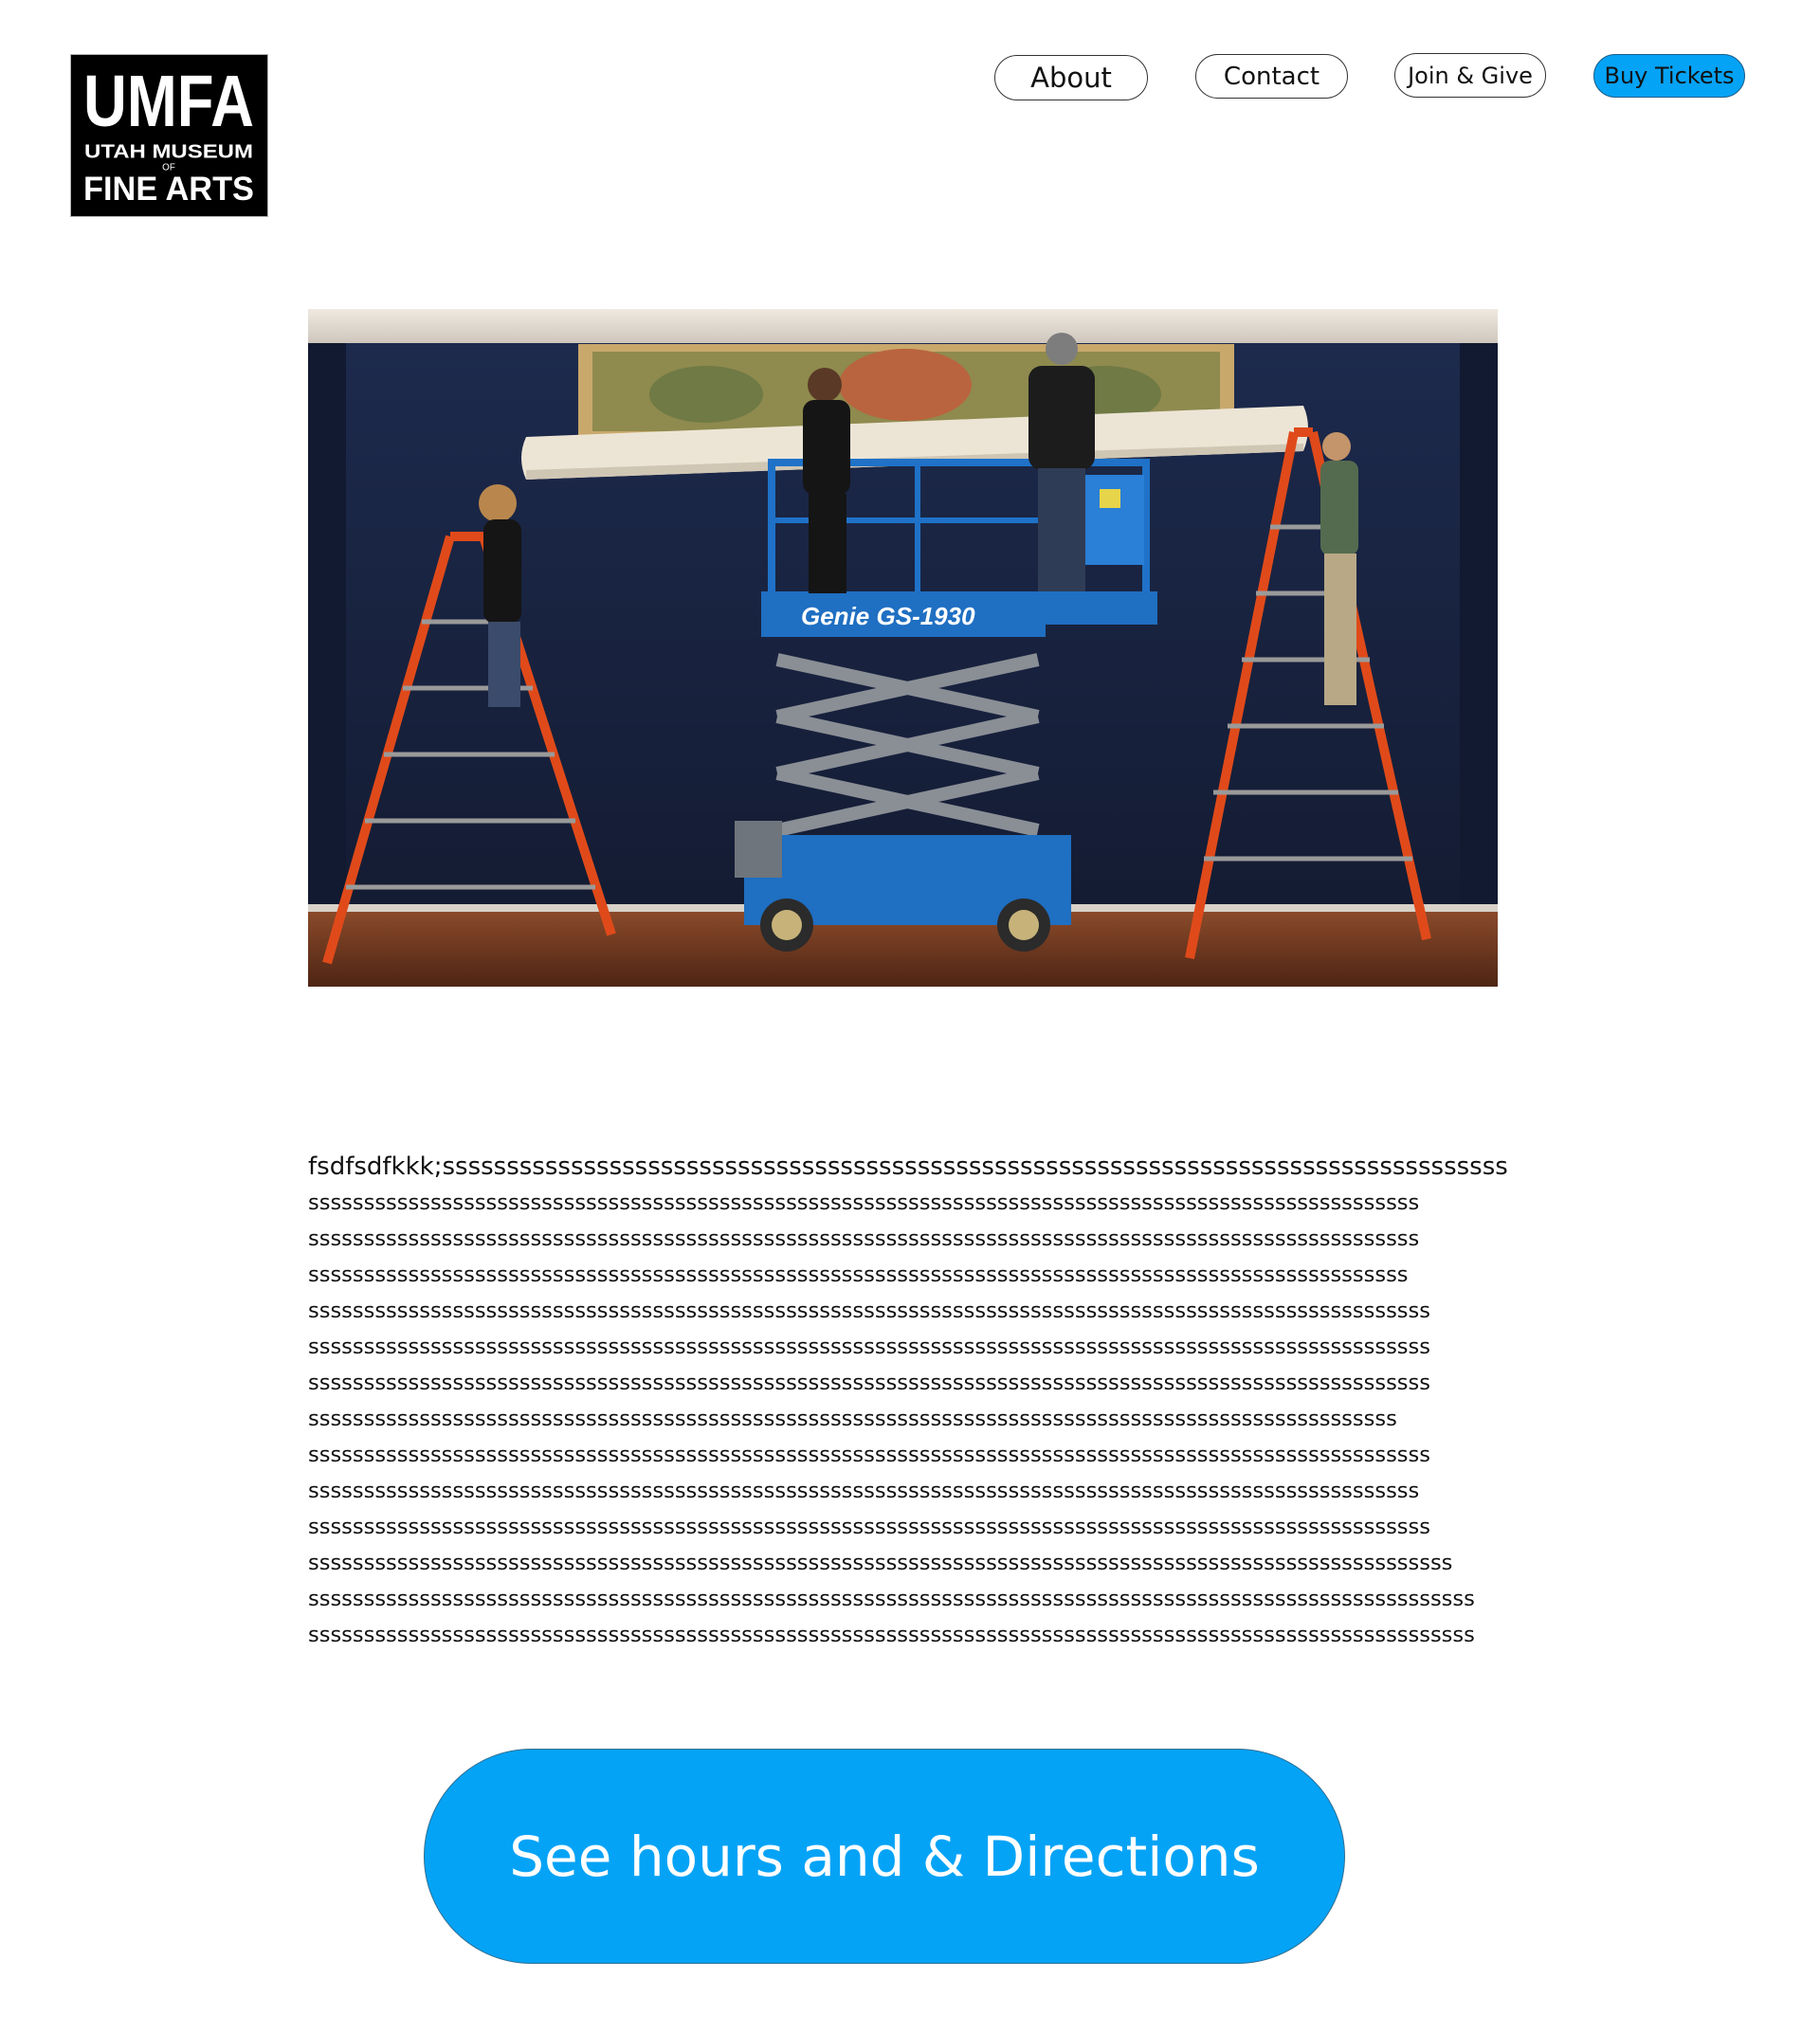 The image size is (1820, 2033). Describe the element at coordinates (168, 189) in the screenshot. I see `logo-line2-text: FINE ARTS` at that location.